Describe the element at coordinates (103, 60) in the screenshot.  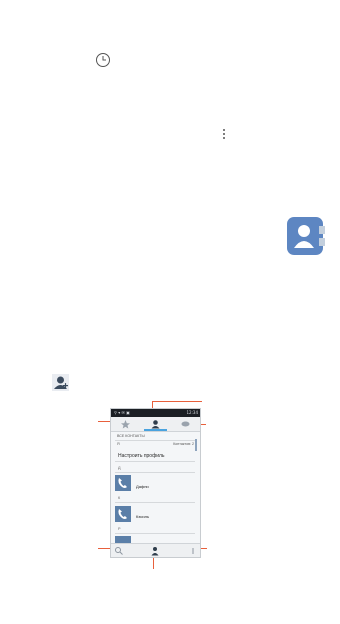
I see `clock-icon` at that location.